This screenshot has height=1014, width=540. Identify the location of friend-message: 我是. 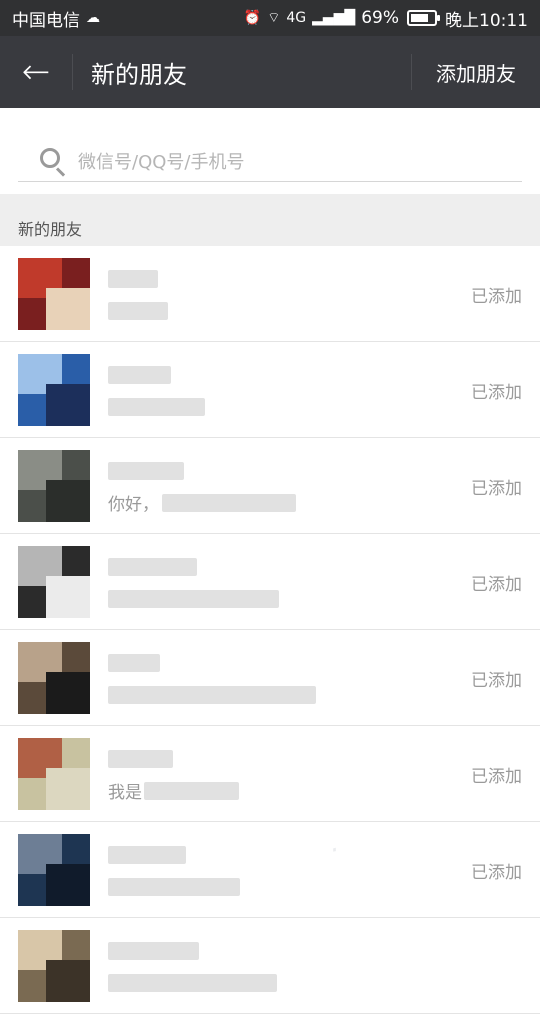
(125, 793).